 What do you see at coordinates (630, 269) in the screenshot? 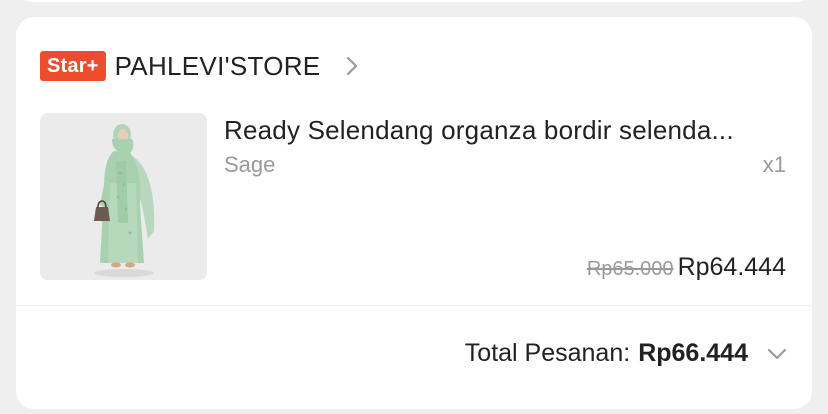
I see `original-price: Rp65.000` at bounding box center [630, 269].